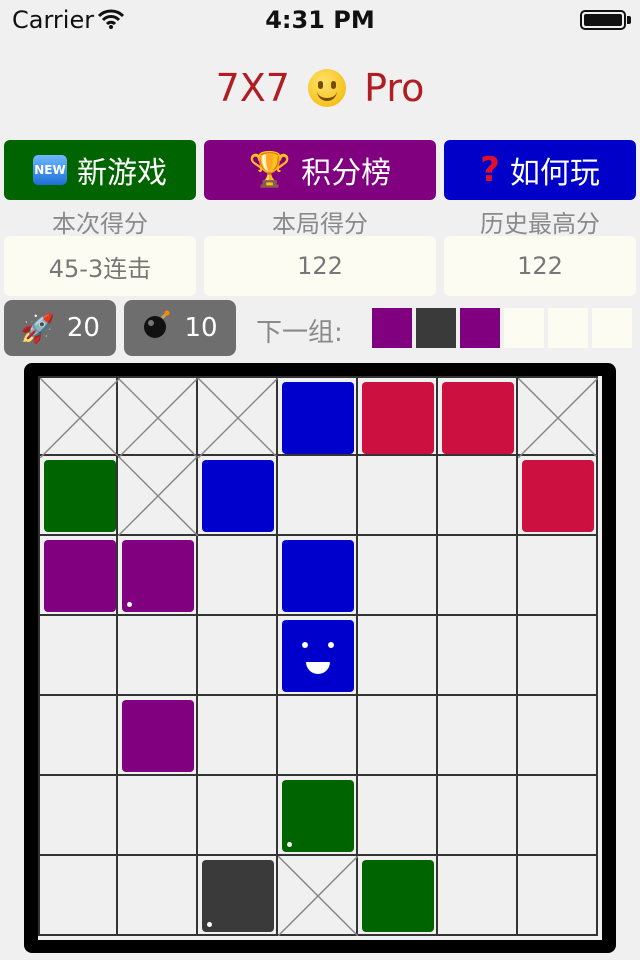 This screenshot has width=640, height=960. What do you see at coordinates (490, 170) in the screenshot?
I see `question-icon: ?` at bounding box center [490, 170].